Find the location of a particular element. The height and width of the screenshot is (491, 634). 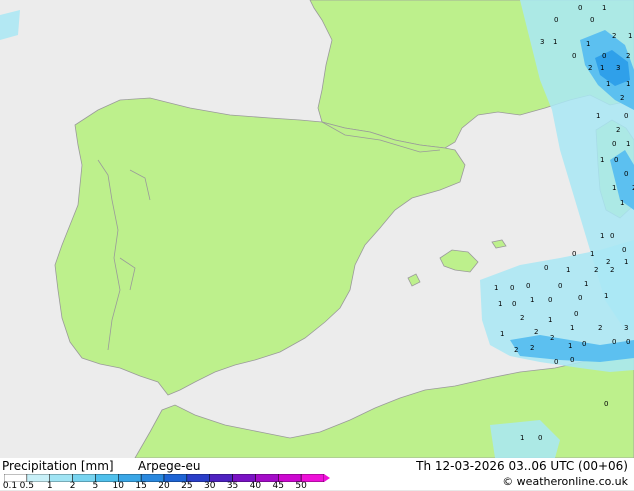

map-title: Precipitation [mm] is located at coordinates (58, 466).